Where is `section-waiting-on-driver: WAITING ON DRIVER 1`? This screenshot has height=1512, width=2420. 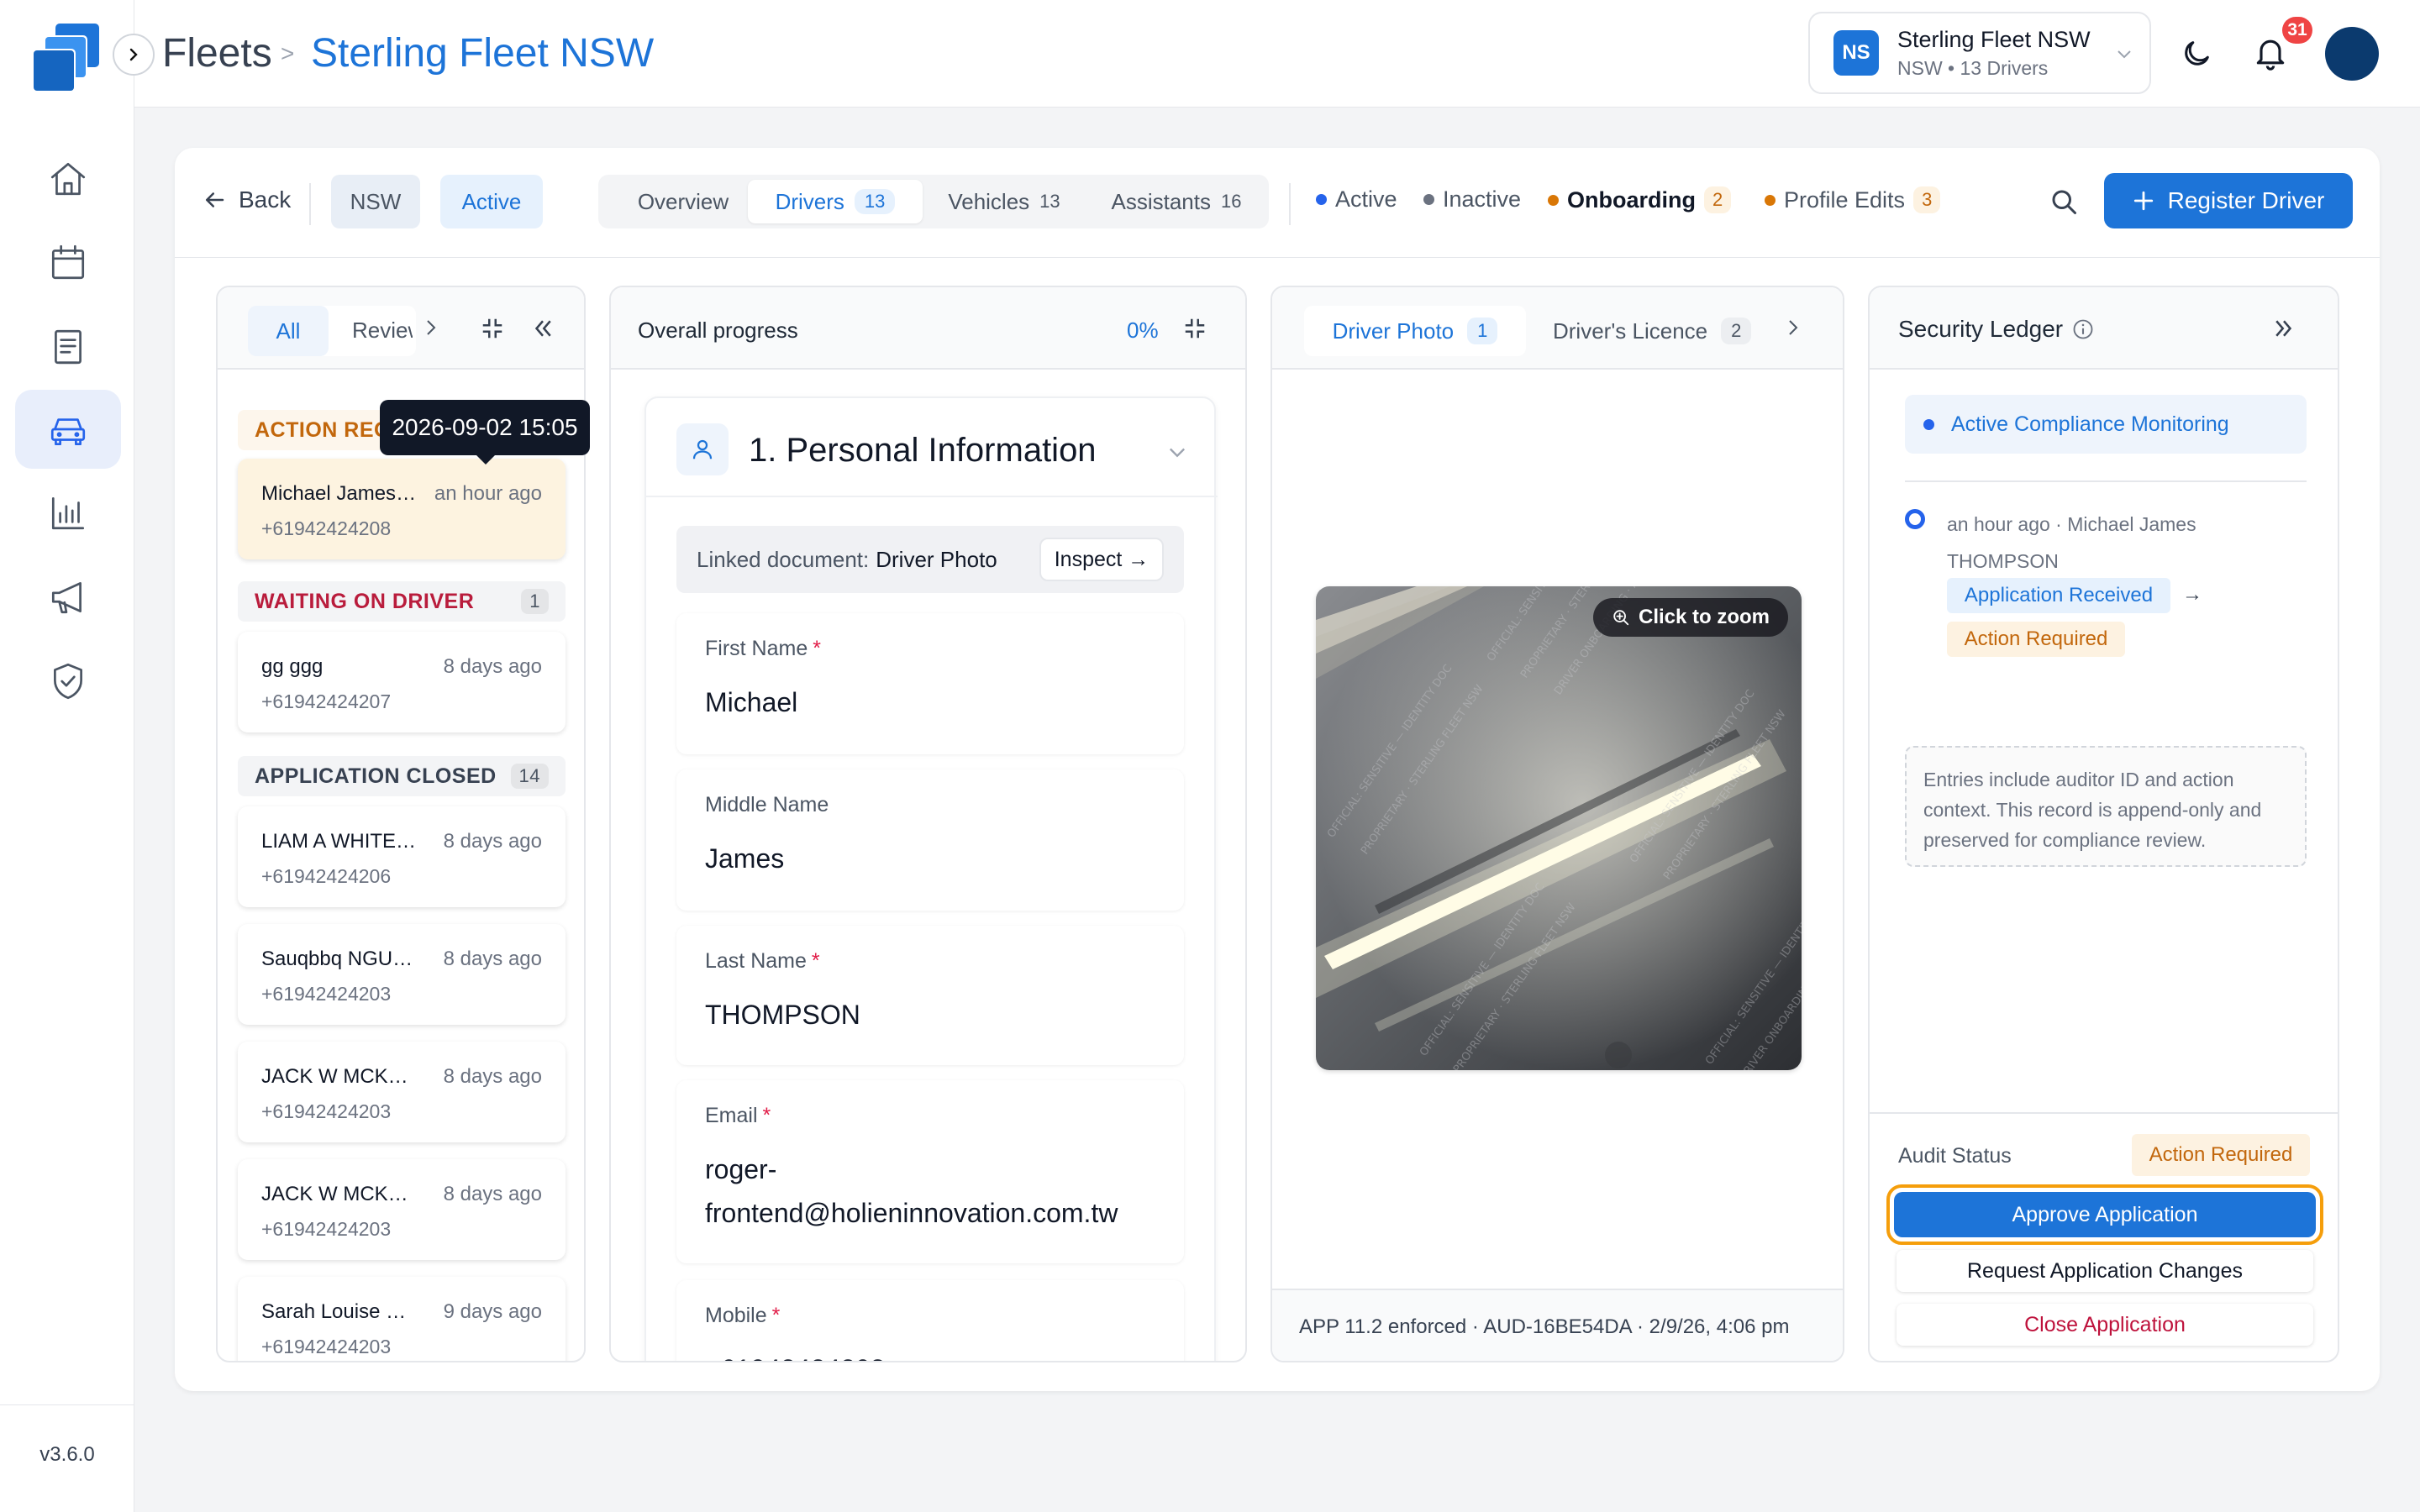 section-waiting-on-driver: WAITING ON DRIVER 1 is located at coordinates (402, 601).